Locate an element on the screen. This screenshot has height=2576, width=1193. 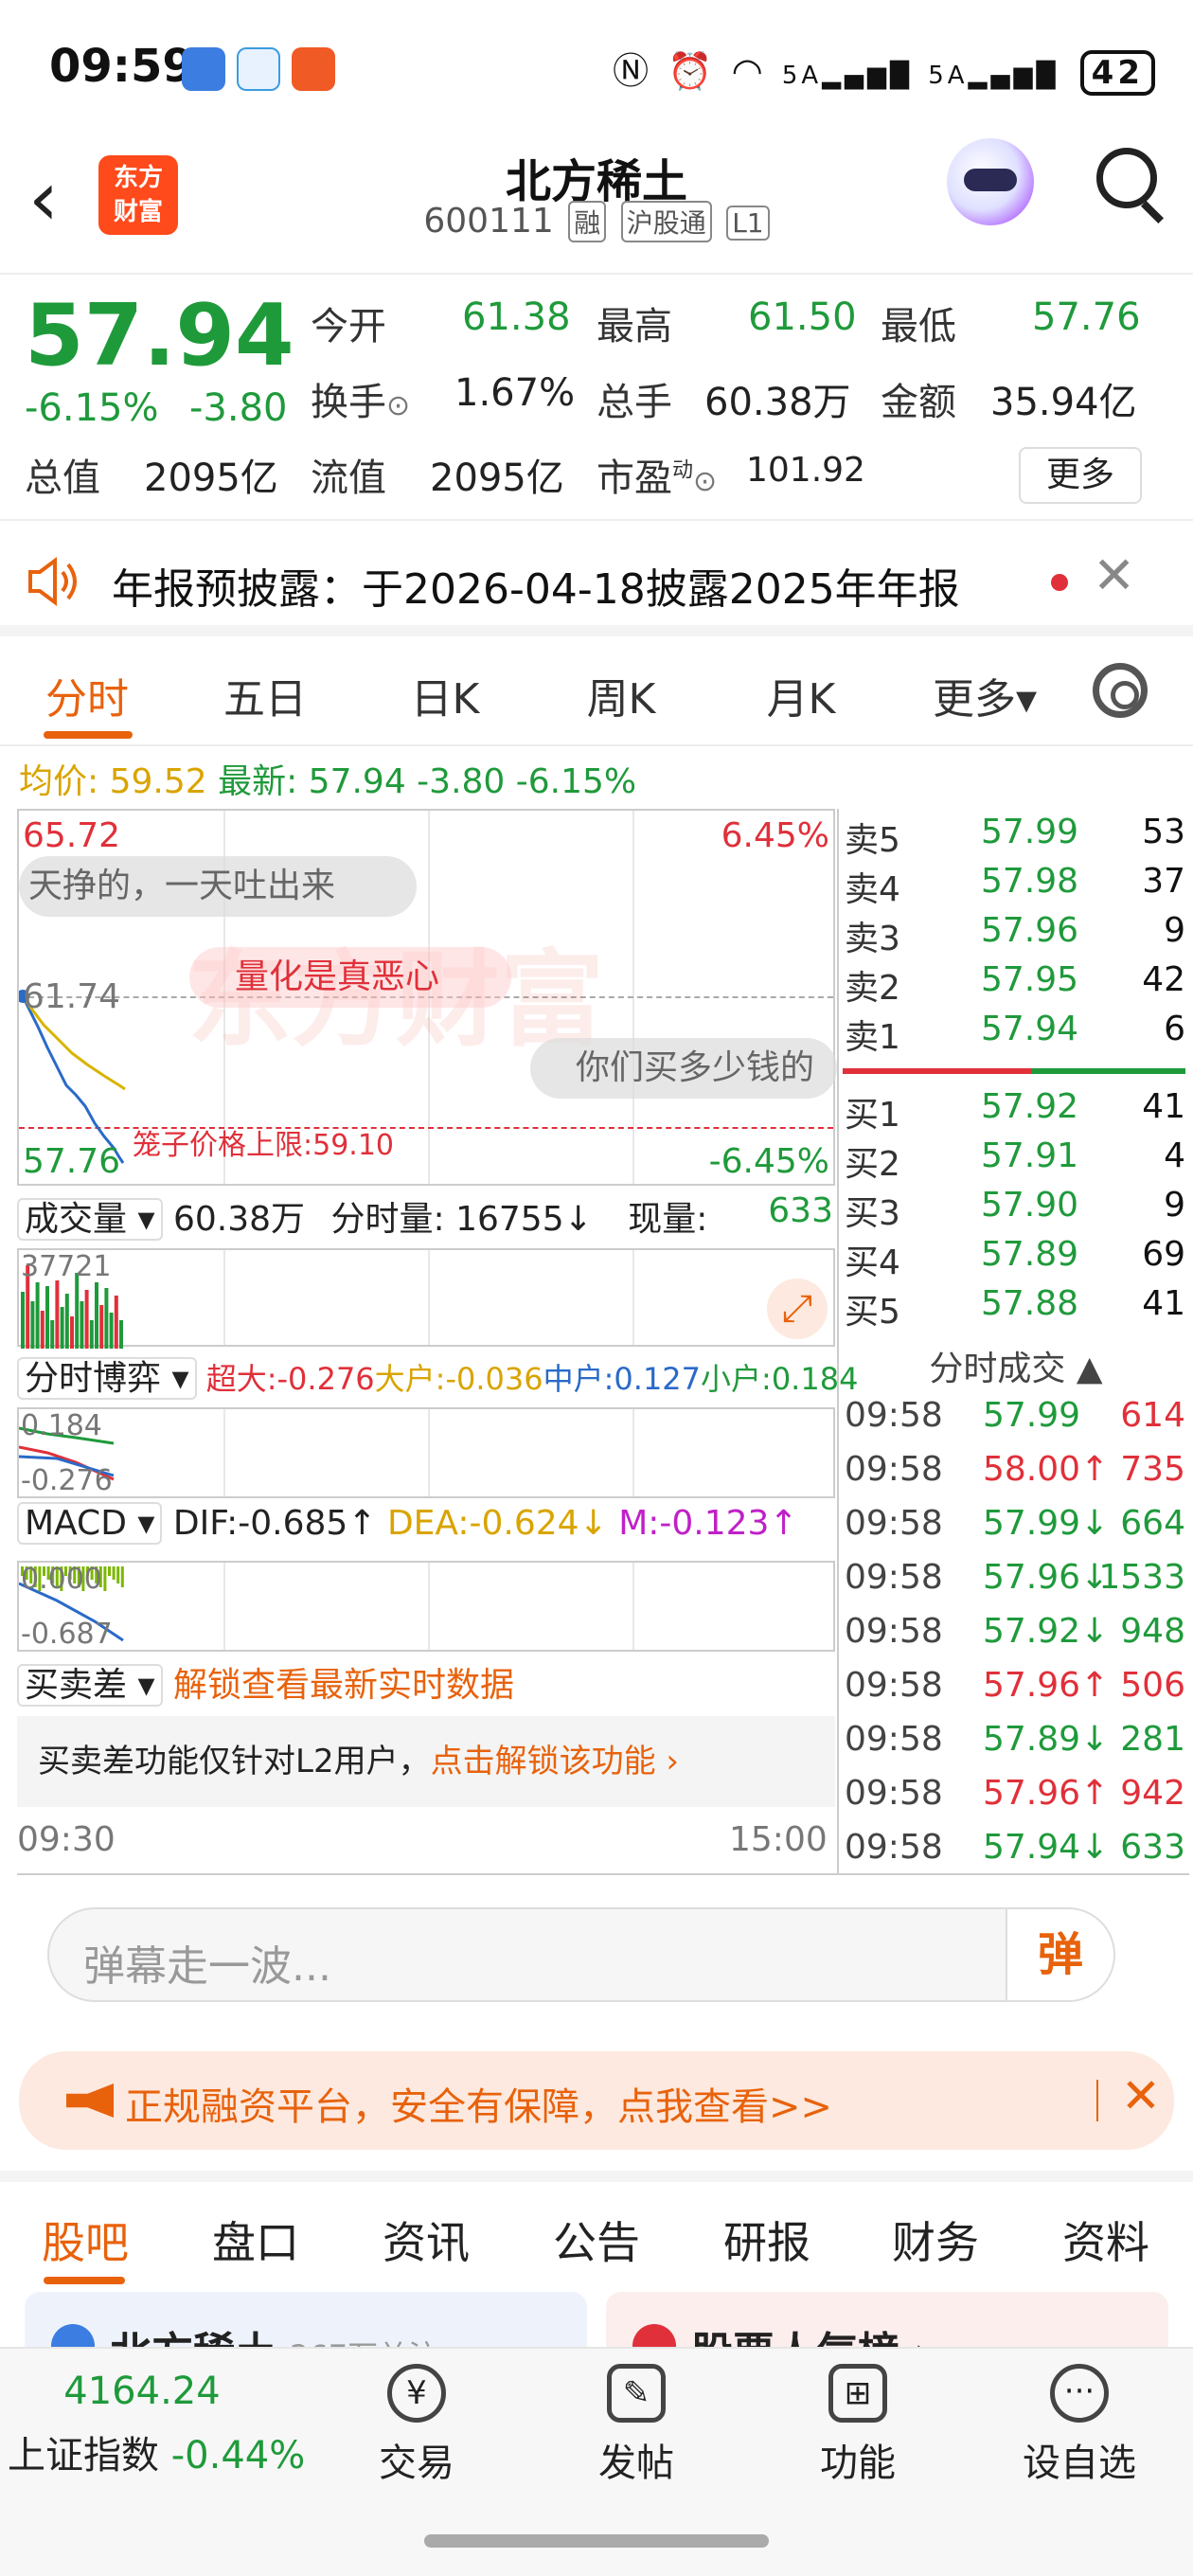
book-price: 57.88 is located at coordinates (1030, 1303).